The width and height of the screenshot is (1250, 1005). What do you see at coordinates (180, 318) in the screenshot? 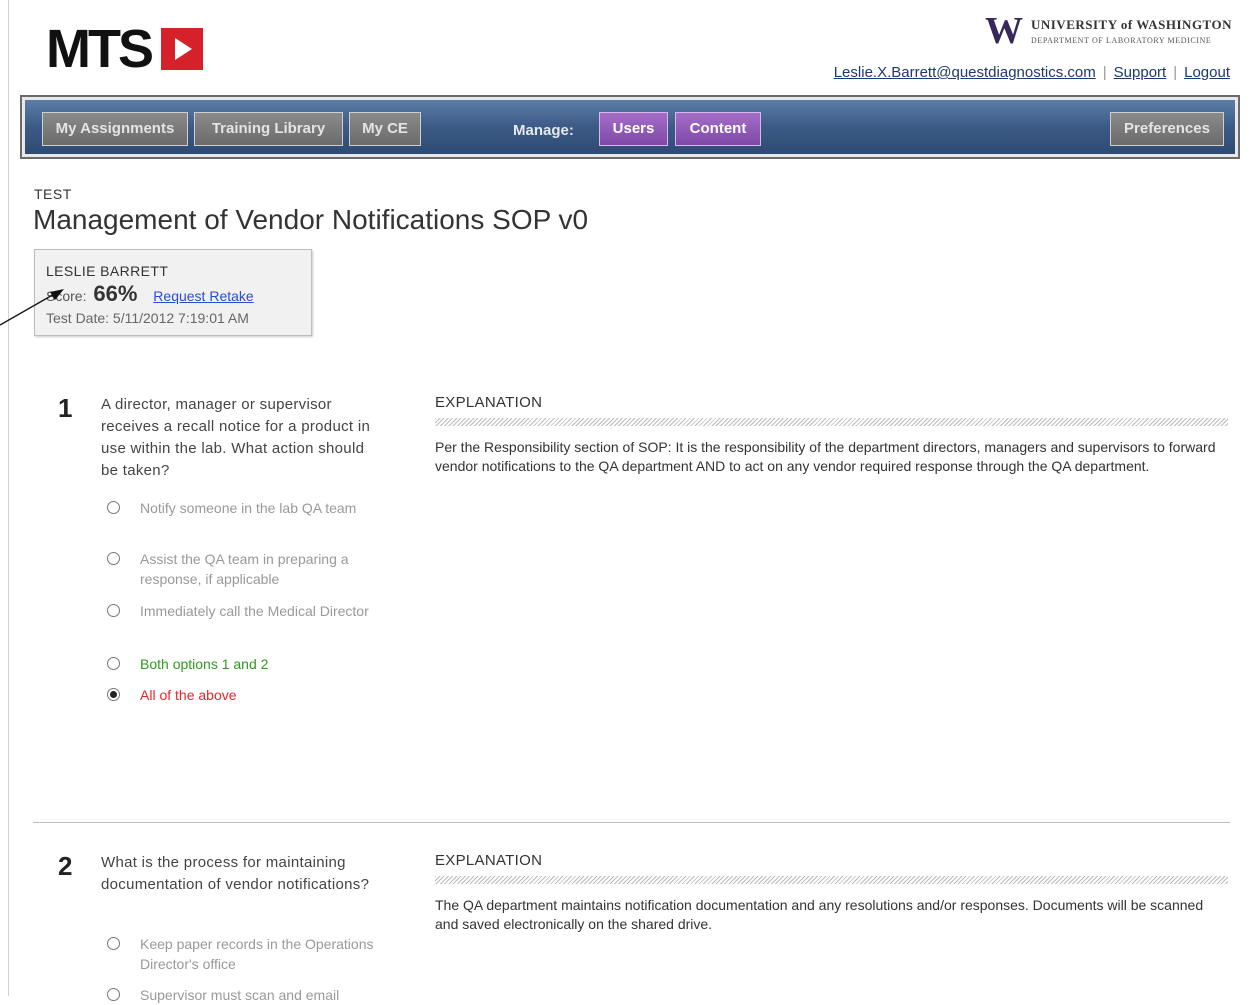
I see `test-date-value: 5/11/2012 7:19:01 AM` at bounding box center [180, 318].